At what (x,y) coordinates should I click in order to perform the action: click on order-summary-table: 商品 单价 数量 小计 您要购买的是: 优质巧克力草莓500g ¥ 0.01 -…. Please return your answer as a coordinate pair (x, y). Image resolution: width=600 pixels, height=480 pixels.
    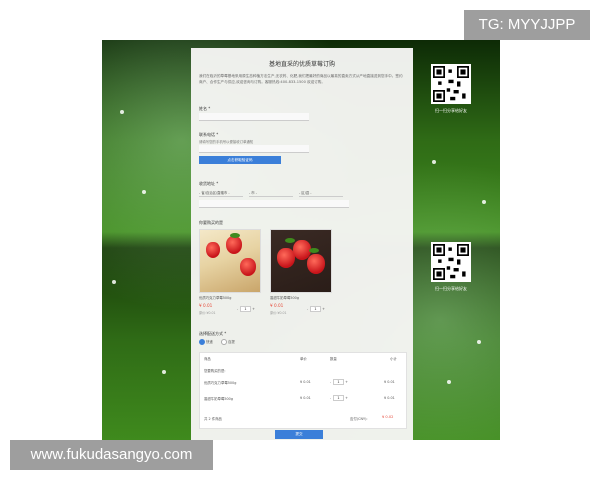
    Looking at the image, I should click on (303, 390).